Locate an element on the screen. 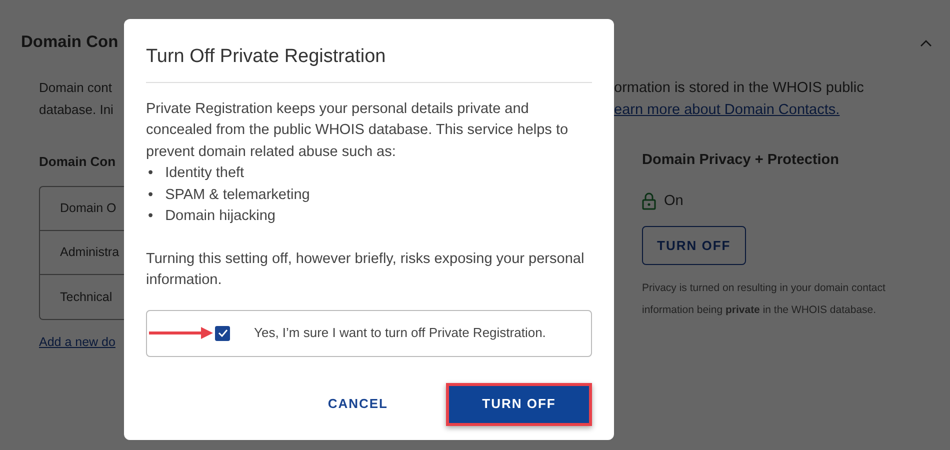 The image size is (950, 450). turn-off-button: TURN OFF is located at coordinates (694, 246).